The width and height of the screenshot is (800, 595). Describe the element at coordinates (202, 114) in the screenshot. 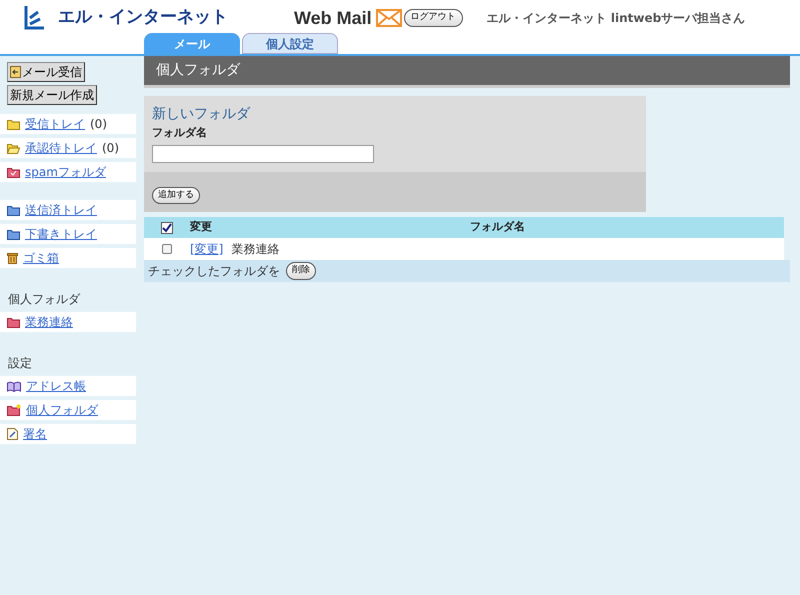

I see `form-title: 新しいフォルダ` at that location.